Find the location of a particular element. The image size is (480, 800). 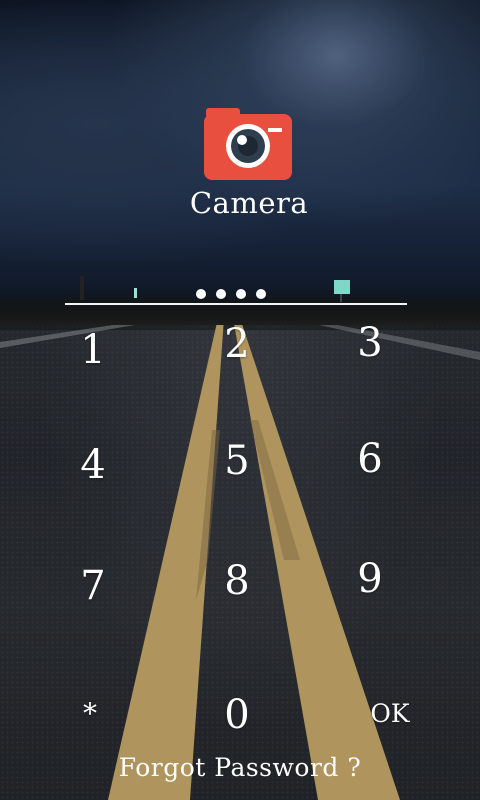

ok-button: OK is located at coordinates (390, 714).